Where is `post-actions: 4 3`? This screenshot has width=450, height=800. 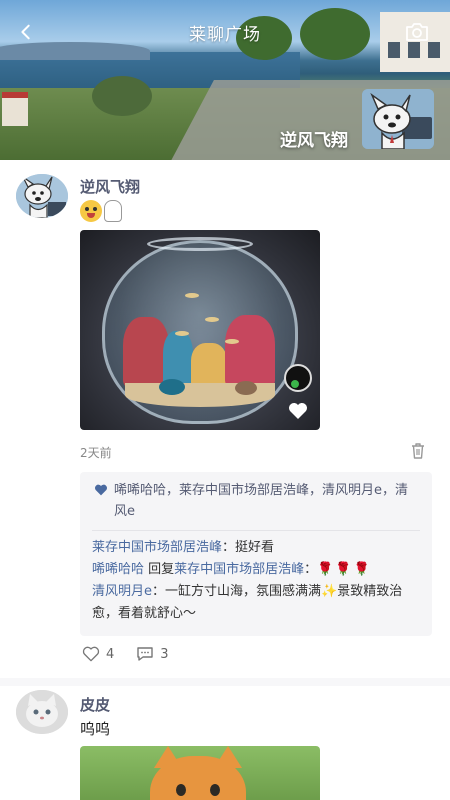 post-actions: 4 3 is located at coordinates (136, 654).